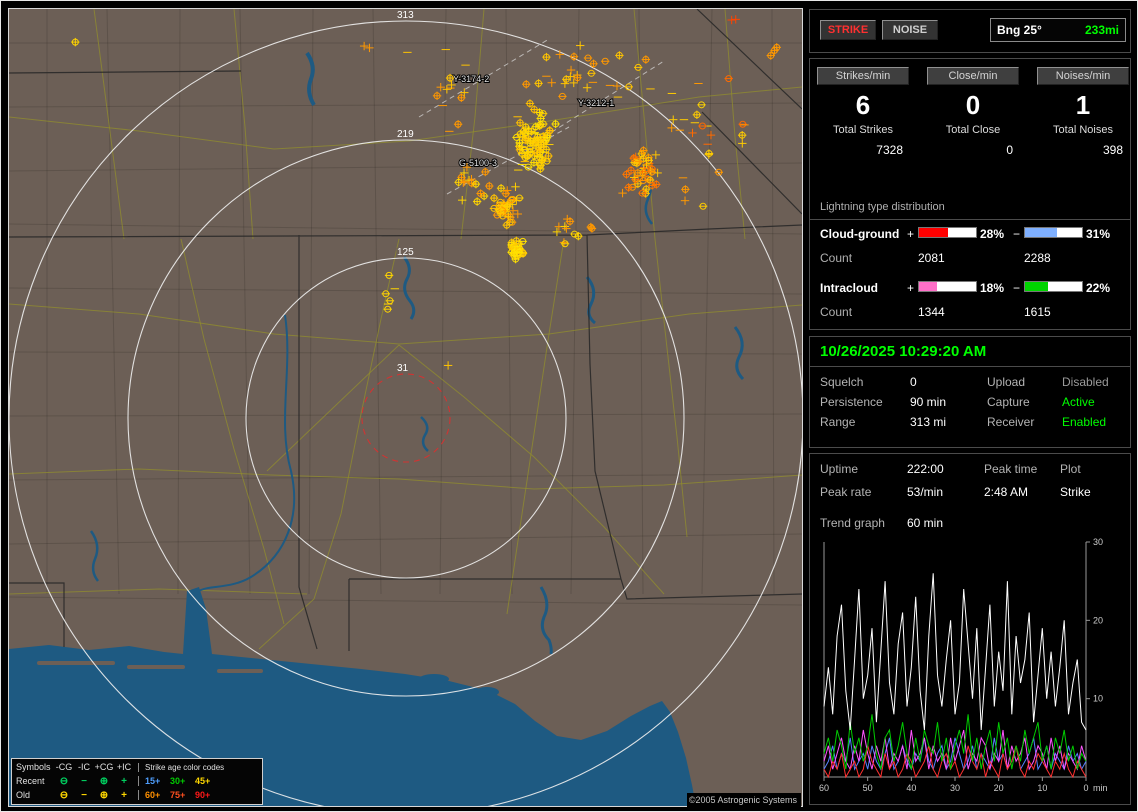  What do you see at coordinates (925, 469) in the screenshot?
I see `uptime-value: 222:00` at bounding box center [925, 469].